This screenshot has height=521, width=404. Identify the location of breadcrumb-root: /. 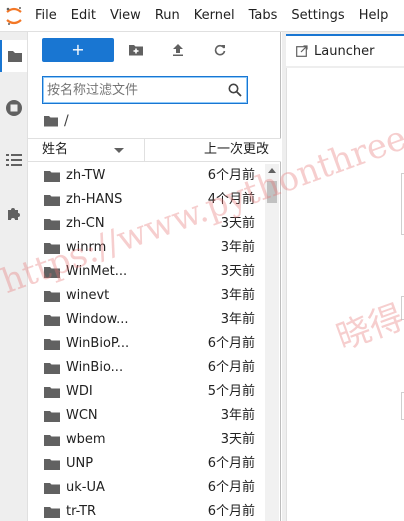
(66, 121).